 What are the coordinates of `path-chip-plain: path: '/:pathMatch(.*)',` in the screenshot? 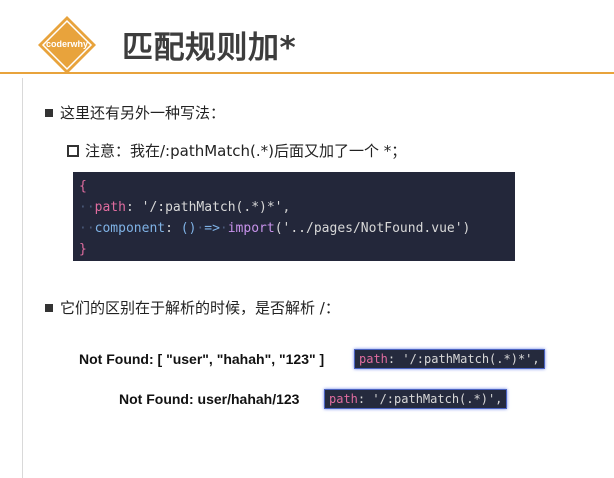 It's located at (416, 399).